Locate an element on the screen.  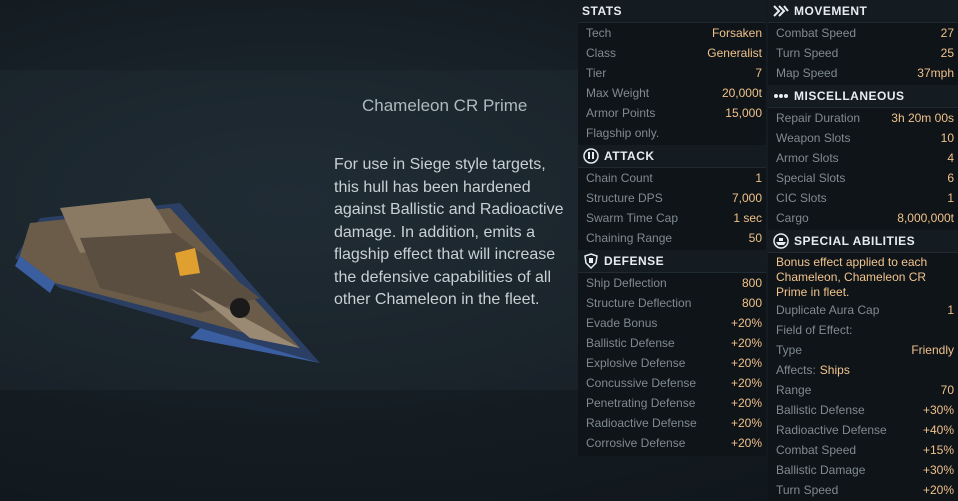
attack-icon is located at coordinates (591, 156).